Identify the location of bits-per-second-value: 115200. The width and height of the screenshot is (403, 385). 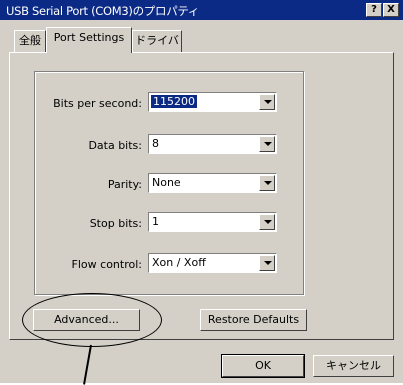
(174, 101).